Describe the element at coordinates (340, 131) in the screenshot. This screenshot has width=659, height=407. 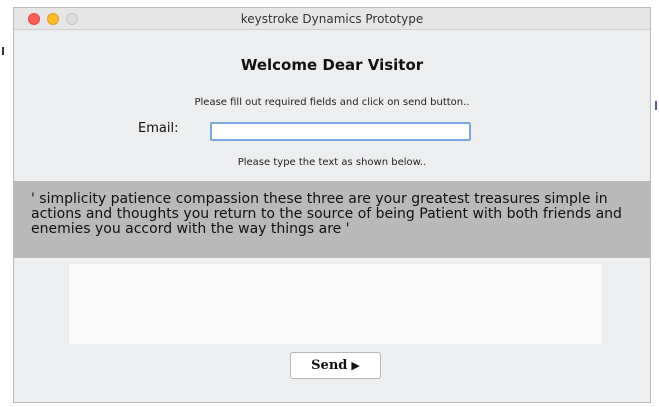
I see `email-field` at that location.